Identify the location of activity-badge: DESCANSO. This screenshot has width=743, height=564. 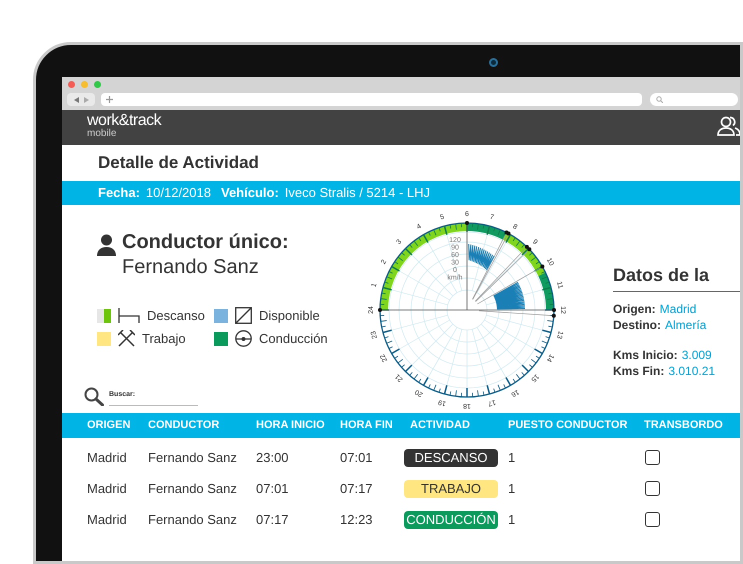
(451, 457).